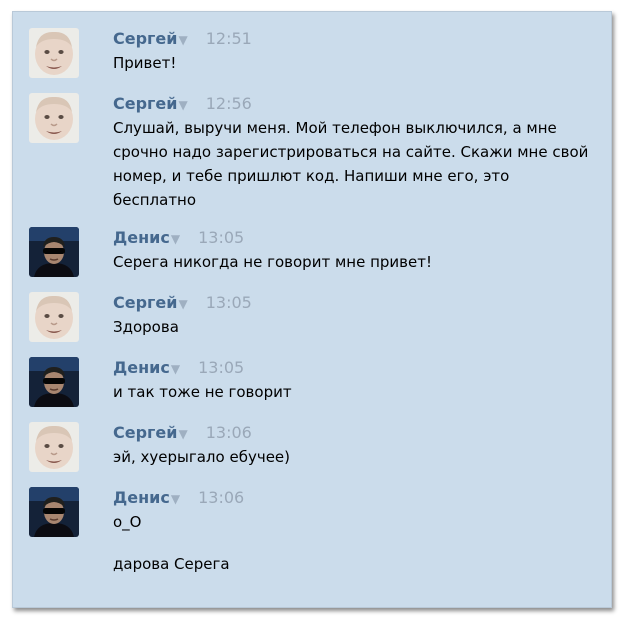 Image resolution: width=625 pixels, height=620 pixels. I want to click on message-header: Сергей▼ 13:05, so click(182, 303).